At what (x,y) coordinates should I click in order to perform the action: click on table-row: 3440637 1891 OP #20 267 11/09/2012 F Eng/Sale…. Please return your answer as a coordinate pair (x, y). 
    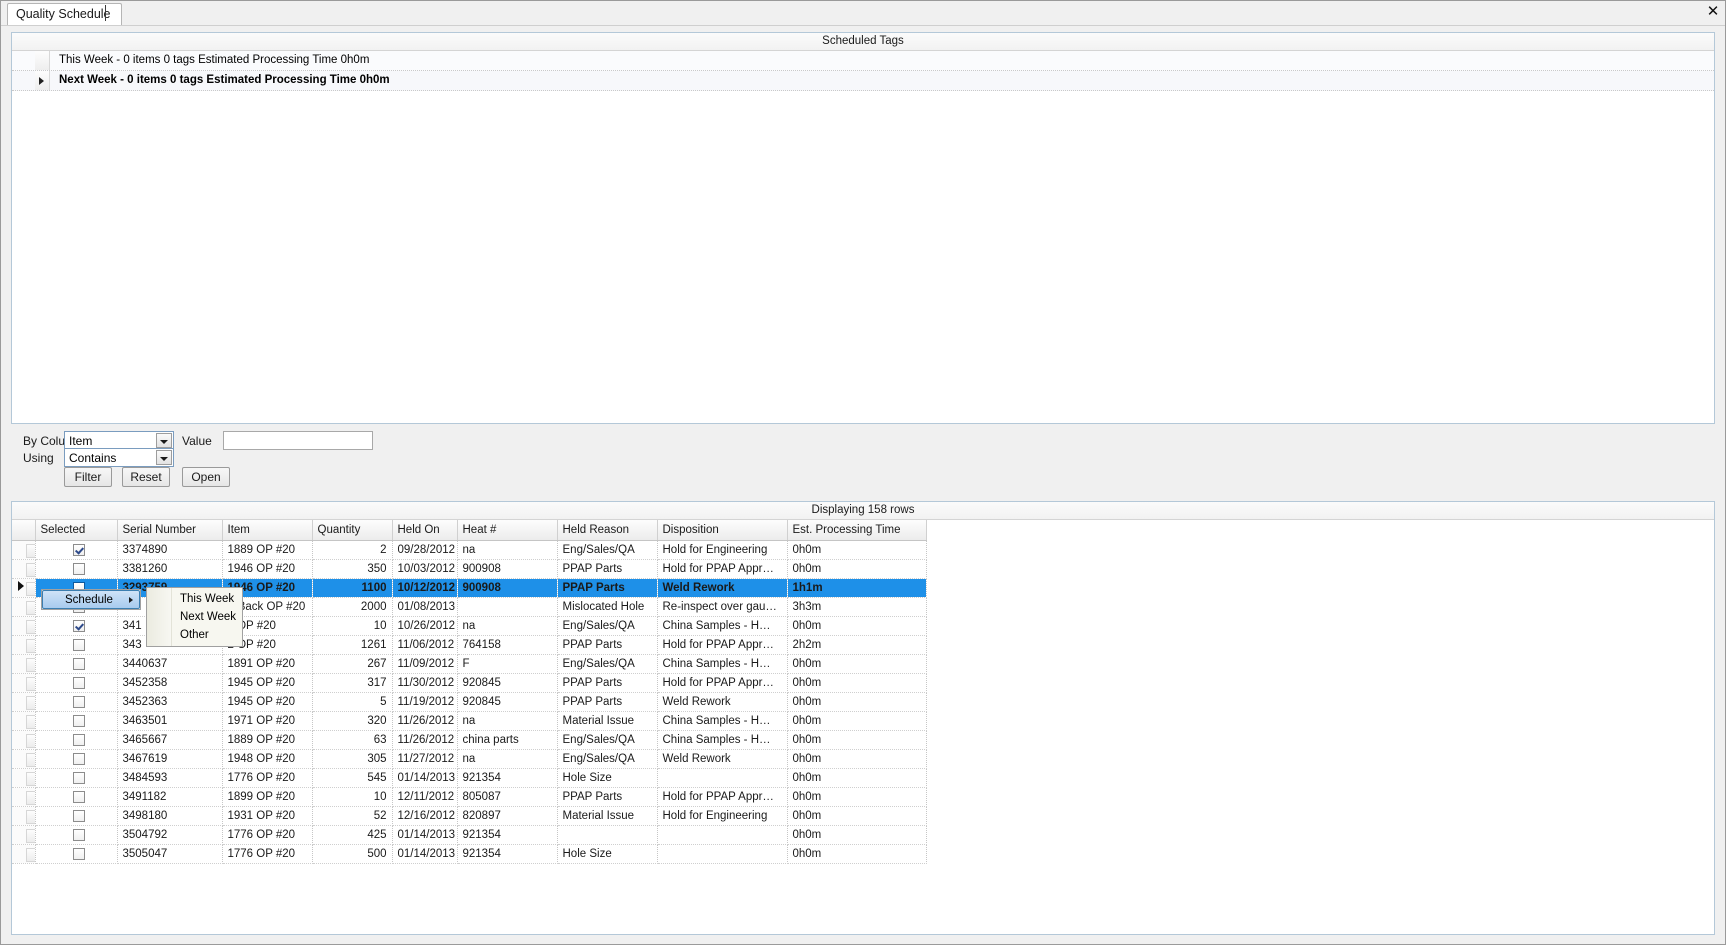
    Looking at the image, I should click on (469, 664).